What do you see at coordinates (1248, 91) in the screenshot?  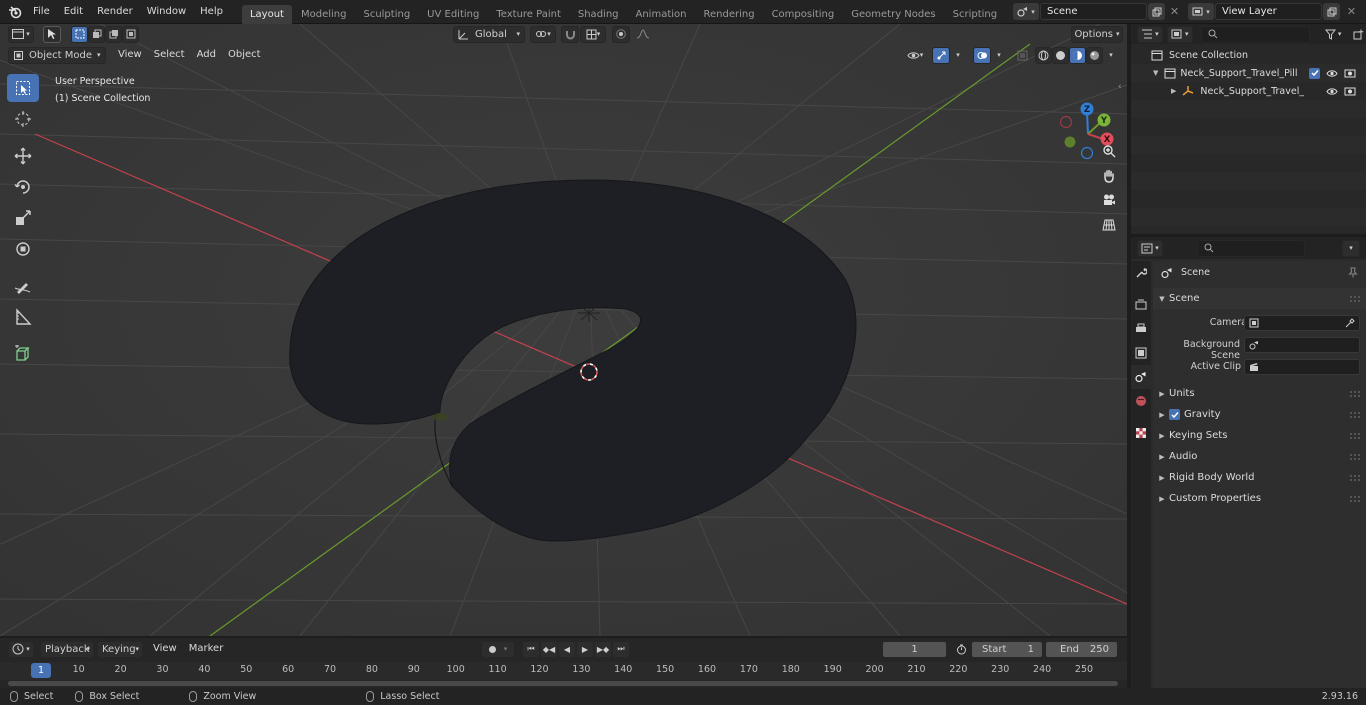 I see `outliner-row-object: ▶ Neck_Support_Travel_Pill` at bounding box center [1248, 91].